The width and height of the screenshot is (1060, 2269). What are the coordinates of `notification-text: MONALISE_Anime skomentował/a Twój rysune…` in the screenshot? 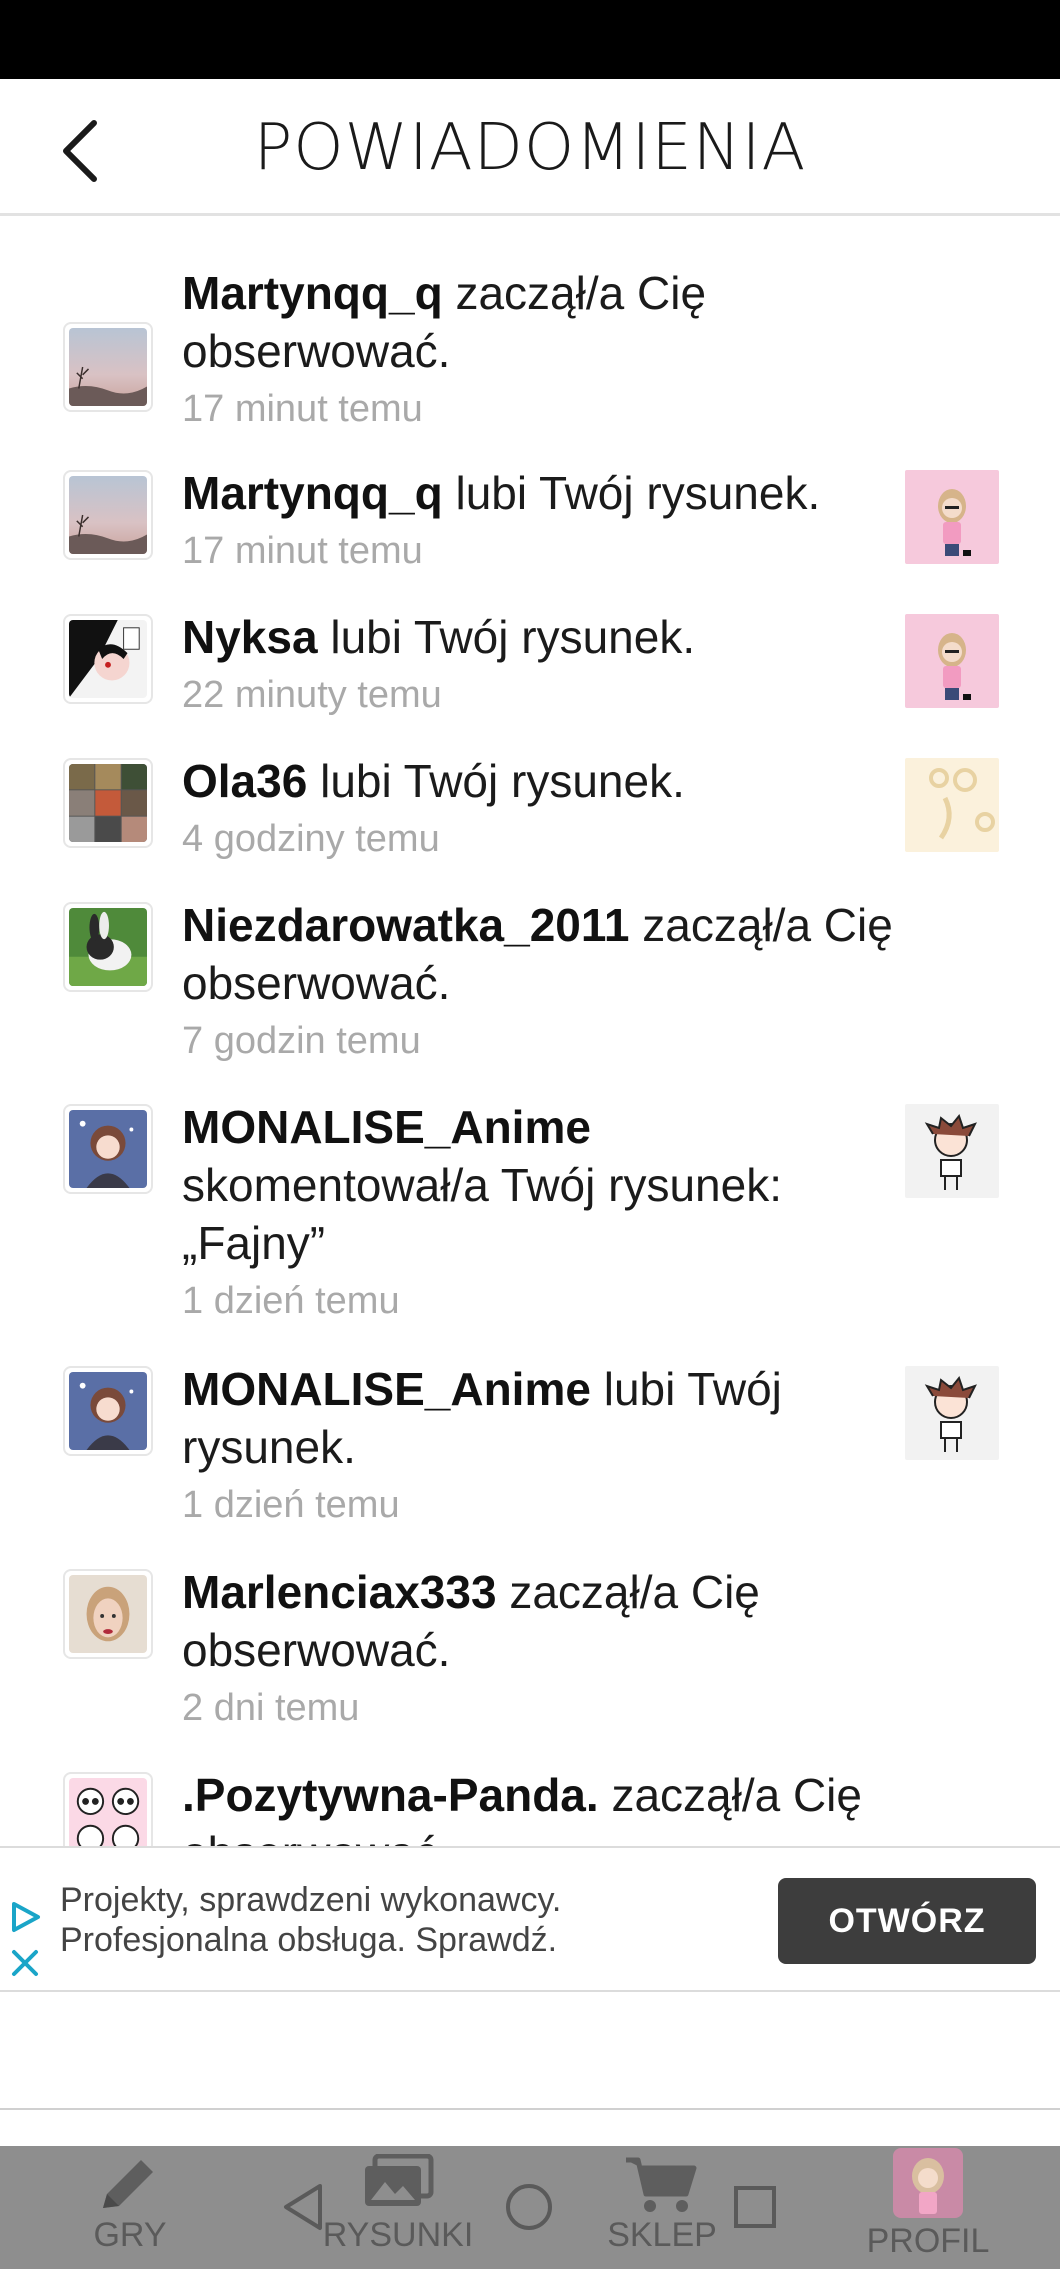 It's located at (532, 1214).